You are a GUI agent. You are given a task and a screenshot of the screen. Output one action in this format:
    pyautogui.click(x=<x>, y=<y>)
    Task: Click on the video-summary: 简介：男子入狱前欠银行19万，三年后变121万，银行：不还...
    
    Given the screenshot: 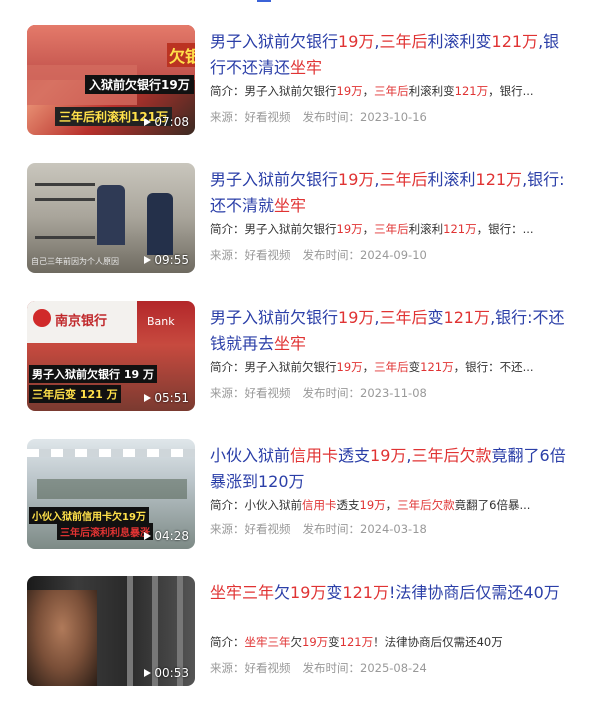 What is the action you would take?
    pyautogui.click(x=385, y=367)
    